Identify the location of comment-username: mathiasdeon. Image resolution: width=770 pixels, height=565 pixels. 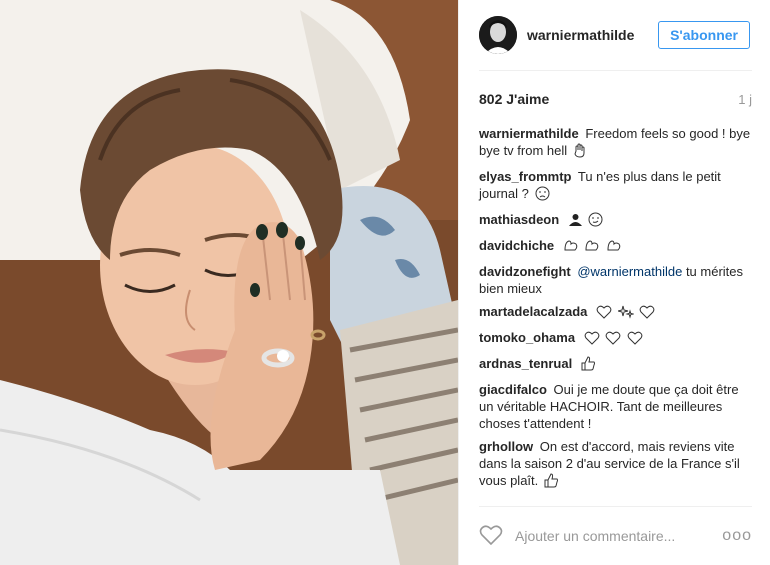
(519, 219).